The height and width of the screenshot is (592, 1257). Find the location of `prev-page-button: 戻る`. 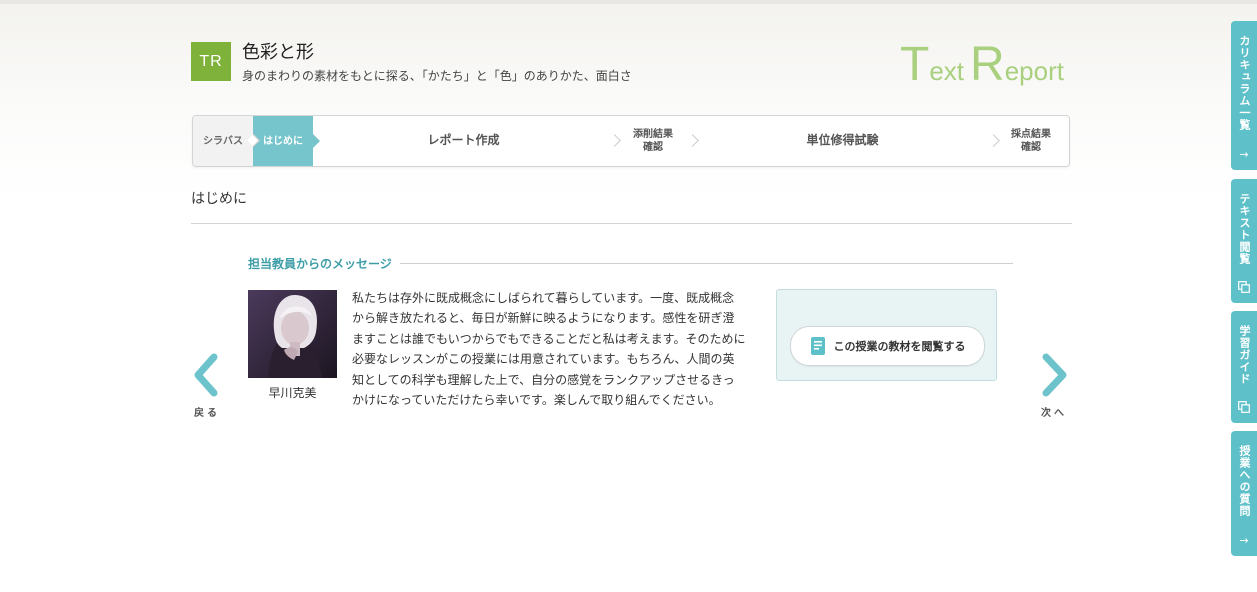

prev-page-button: 戻る is located at coordinates (207, 387).